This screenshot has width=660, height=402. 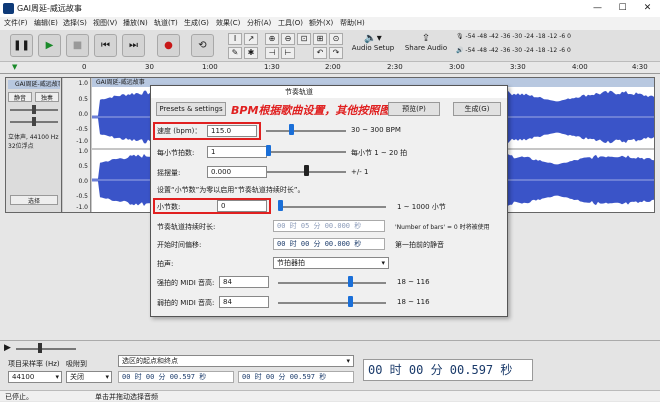 I want to click on menu-extra: 额外(X), so click(x=321, y=23).